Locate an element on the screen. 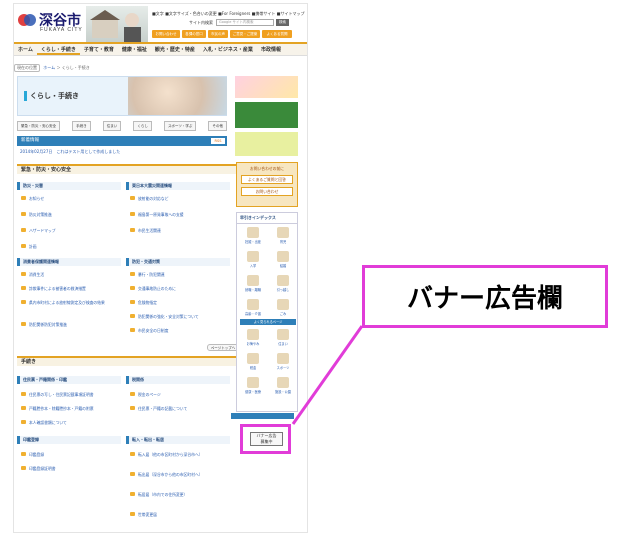 Image resolution: width=634 pixels, height=535 pixels. util-button-voice: 市民の声 is located at coordinates (218, 34).